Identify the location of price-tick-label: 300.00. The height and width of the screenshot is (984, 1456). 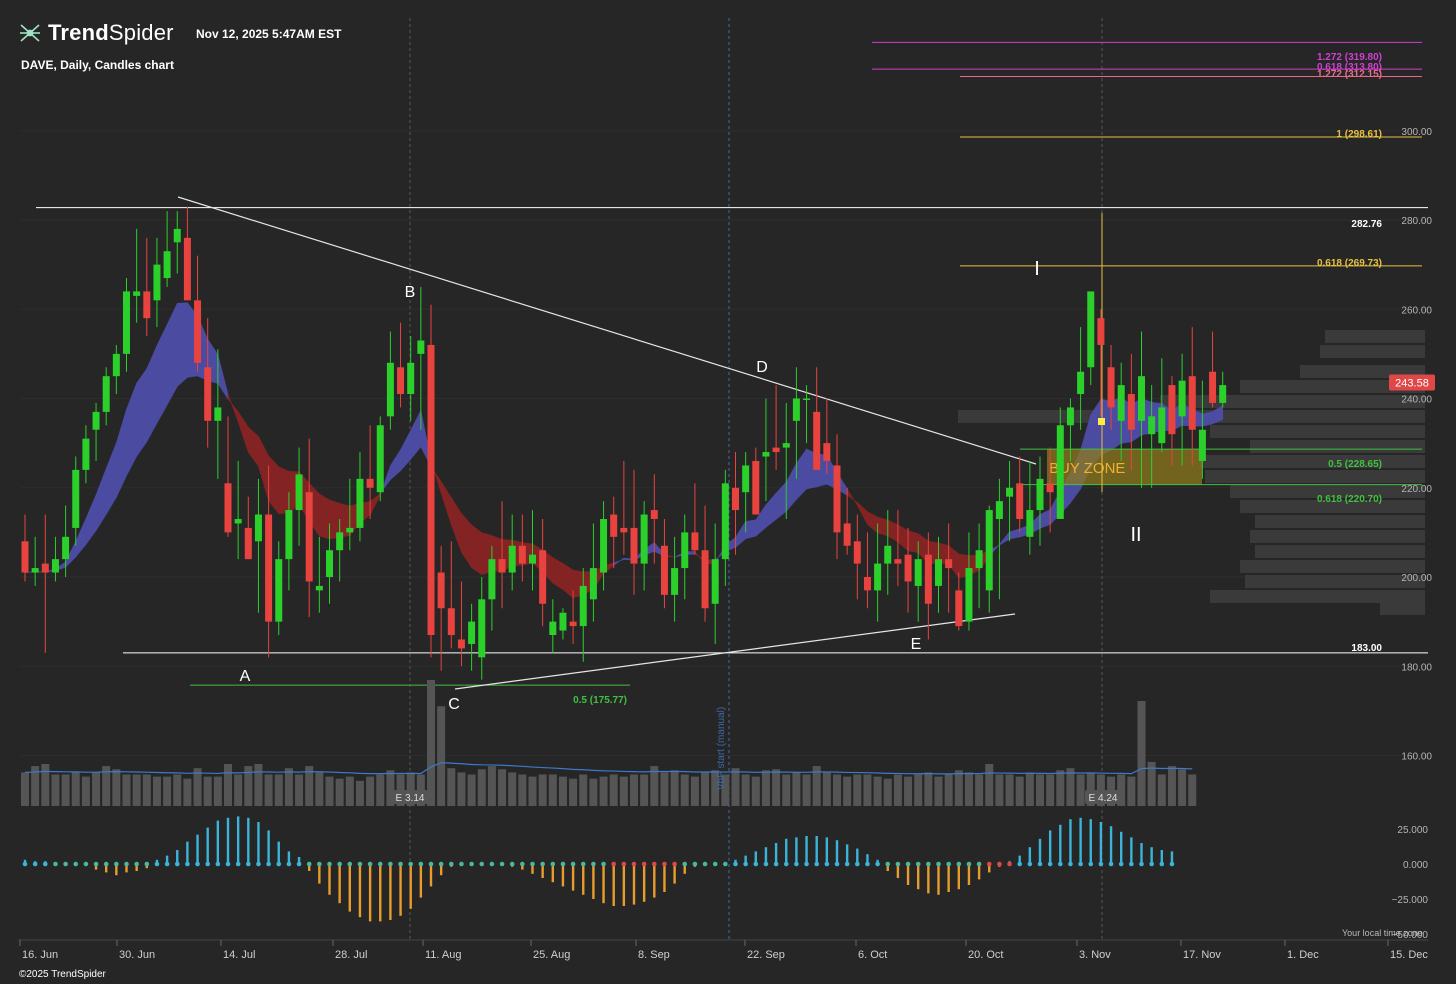
(1416, 132).